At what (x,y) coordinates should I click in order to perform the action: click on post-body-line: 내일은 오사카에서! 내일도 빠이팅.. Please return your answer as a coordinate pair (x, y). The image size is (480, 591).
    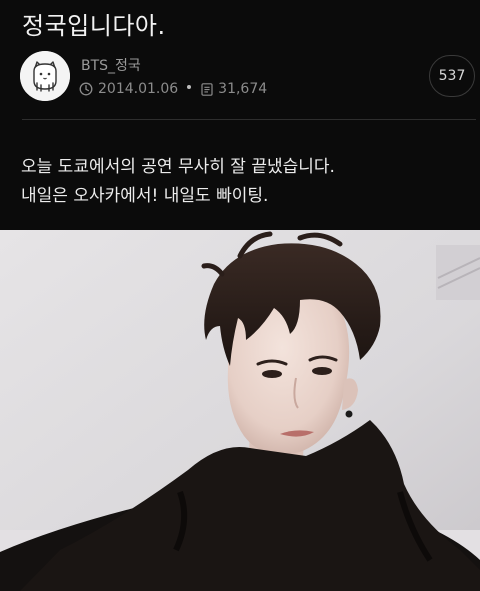
    Looking at the image, I should click on (145, 196).